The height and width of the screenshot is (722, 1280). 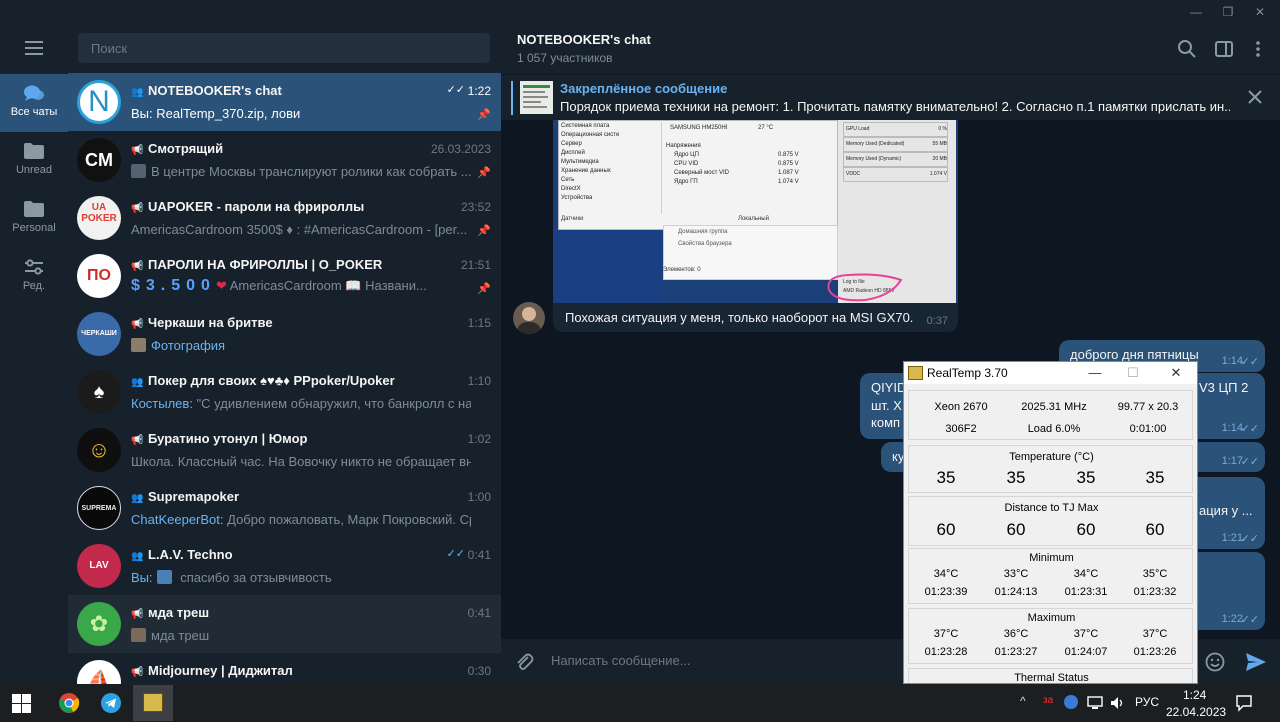 I want to click on tray-app-icon, so click(x=1071, y=702).